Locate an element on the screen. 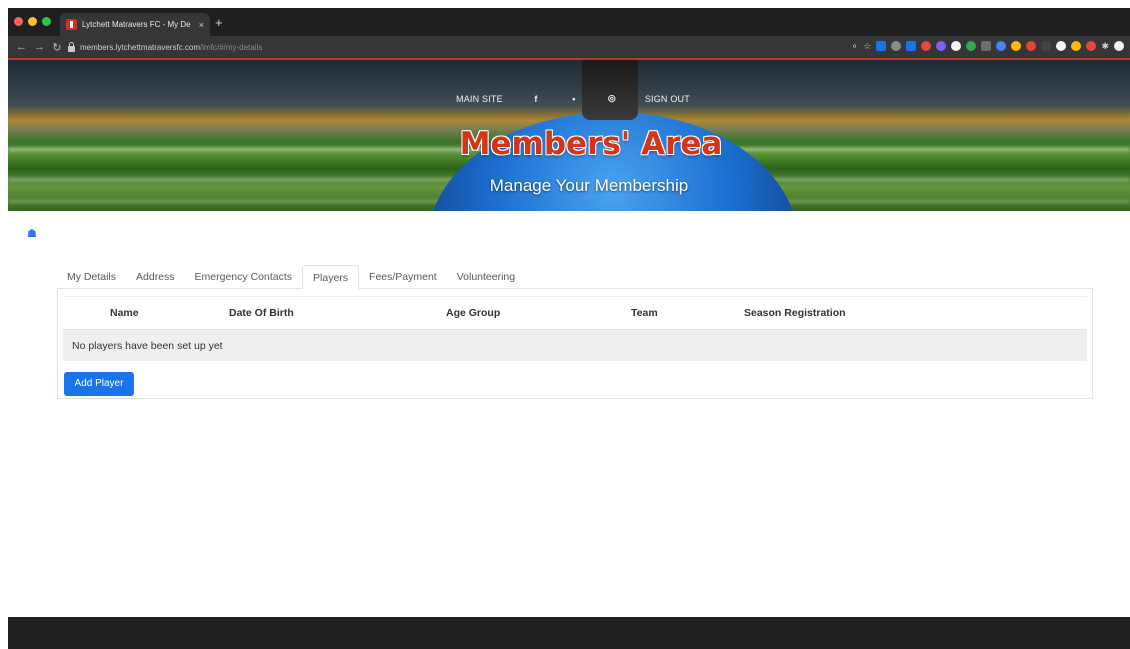  tab-players: Players is located at coordinates (331, 277).